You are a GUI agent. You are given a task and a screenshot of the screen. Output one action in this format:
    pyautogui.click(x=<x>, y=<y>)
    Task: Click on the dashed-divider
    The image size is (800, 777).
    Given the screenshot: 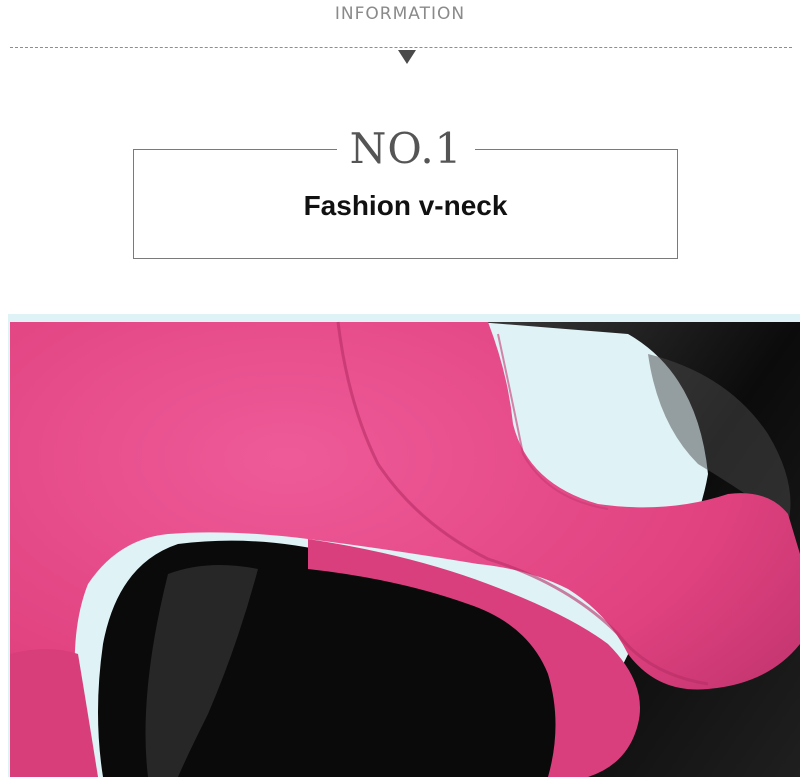 What is the action you would take?
    pyautogui.click(x=401, y=47)
    